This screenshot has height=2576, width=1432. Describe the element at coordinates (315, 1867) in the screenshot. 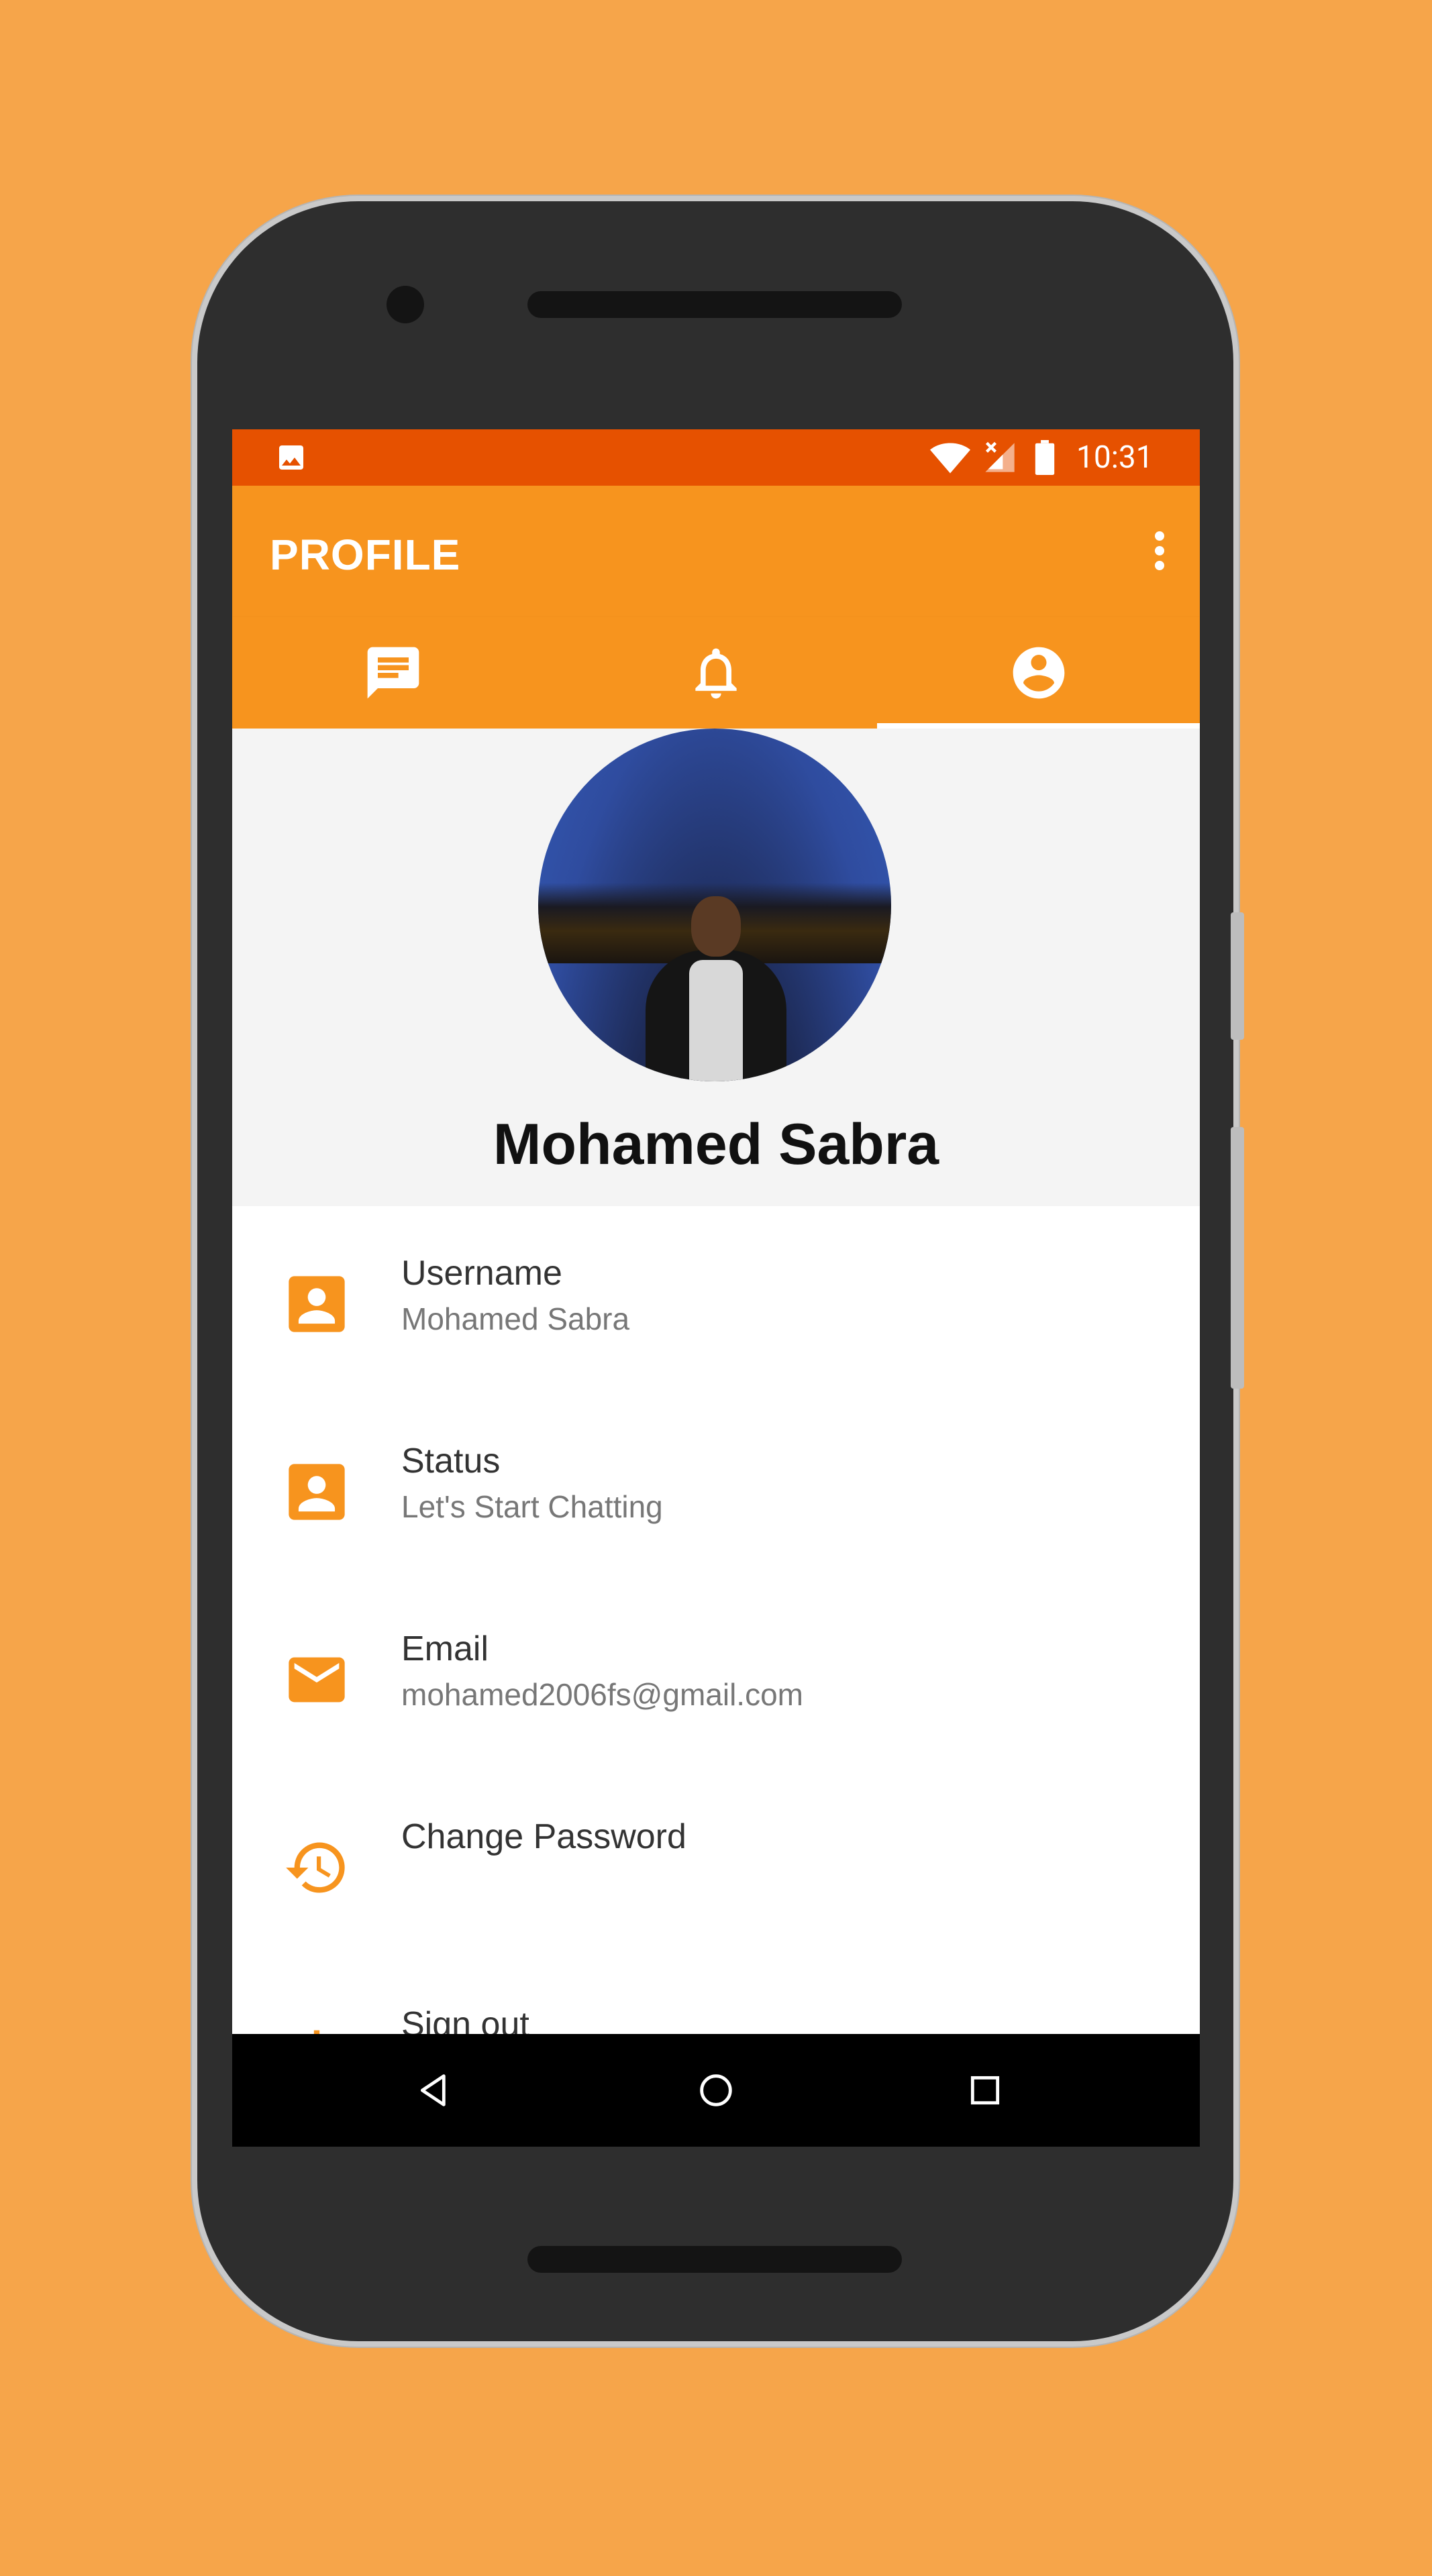

I see `history-icon` at that location.